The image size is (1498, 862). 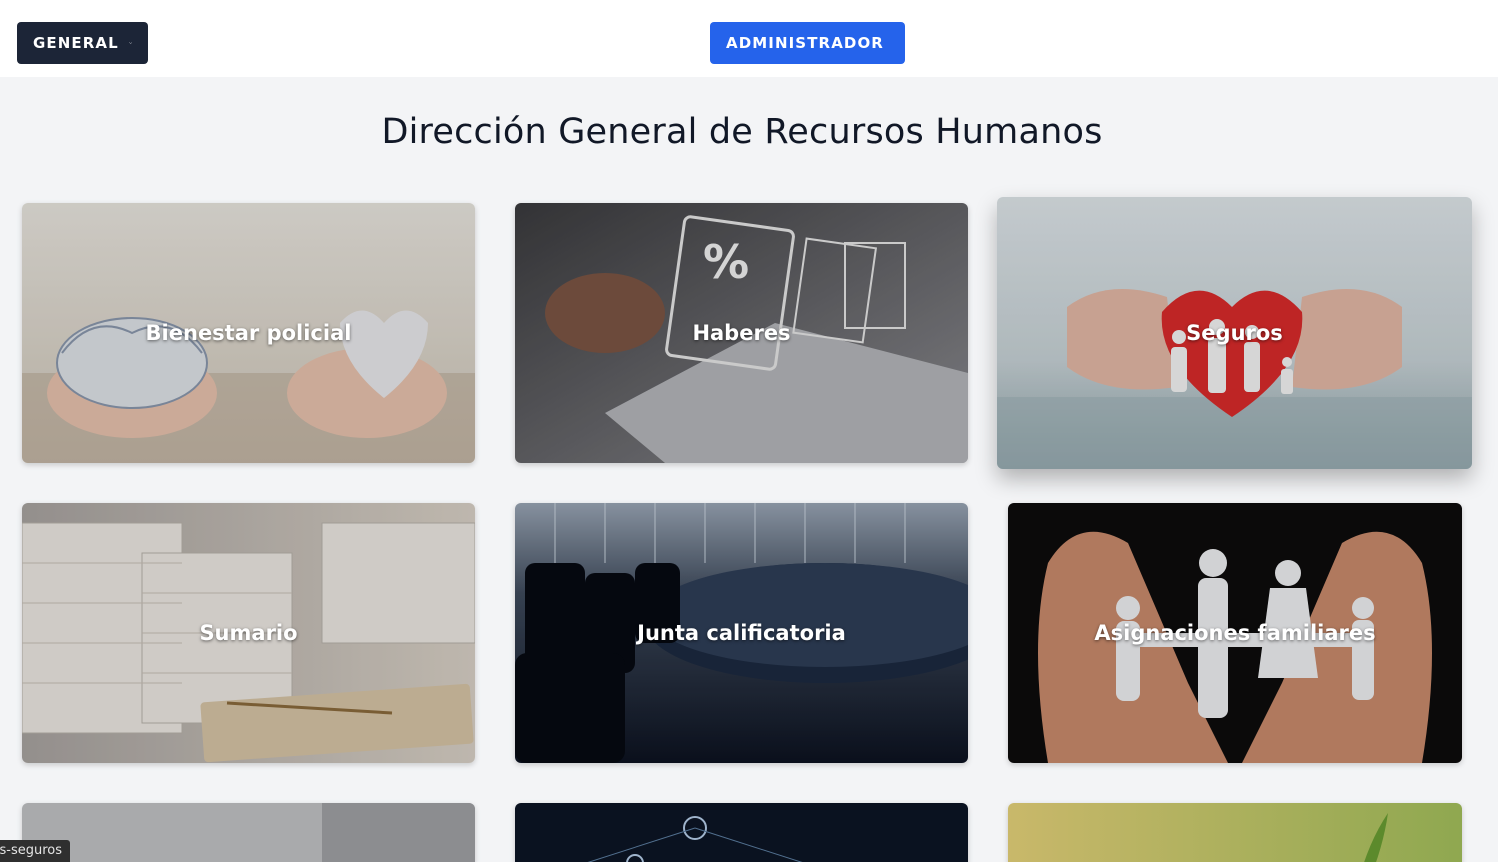 I want to click on card-label: Bienestar policial, so click(x=248, y=333).